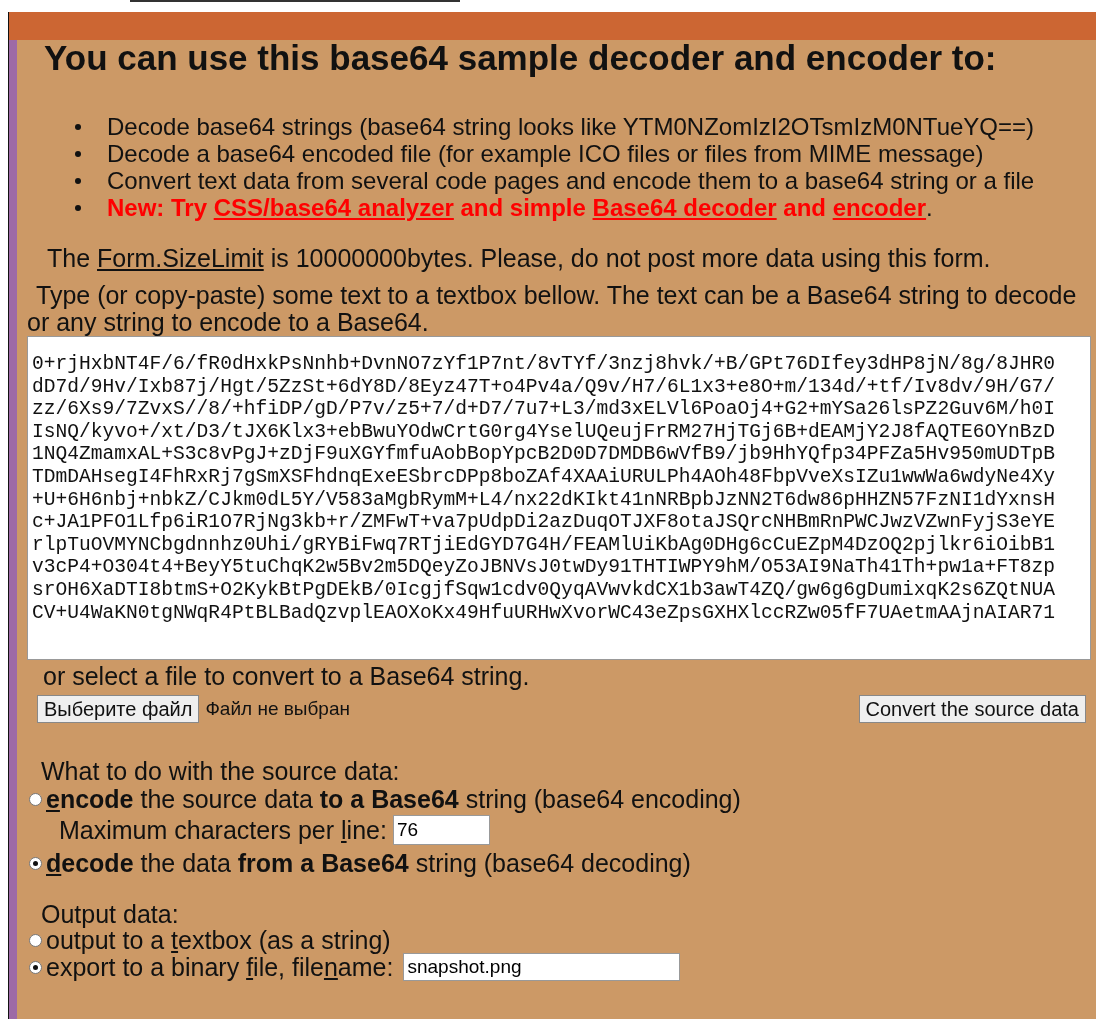 Image resolution: width=1096 pixels, height=1019 pixels. What do you see at coordinates (220, 967) in the screenshot?
I see `option-label: export to a binary file, filename:` at bounding box center [220, 967].